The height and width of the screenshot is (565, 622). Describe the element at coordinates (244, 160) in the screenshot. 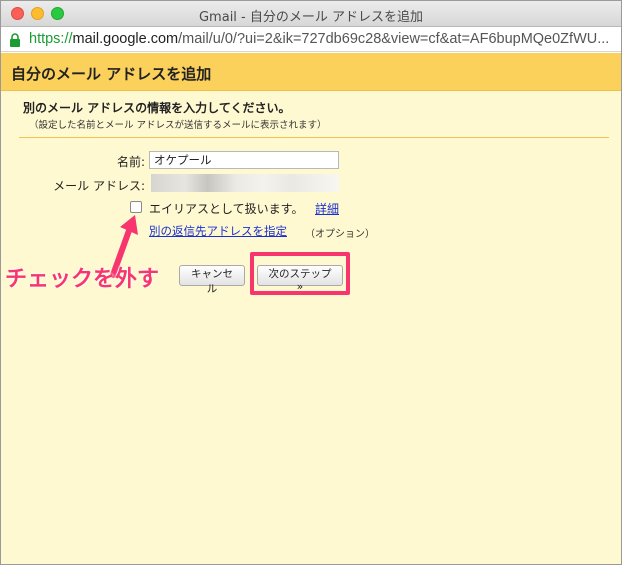

I see `name-input` at that location.